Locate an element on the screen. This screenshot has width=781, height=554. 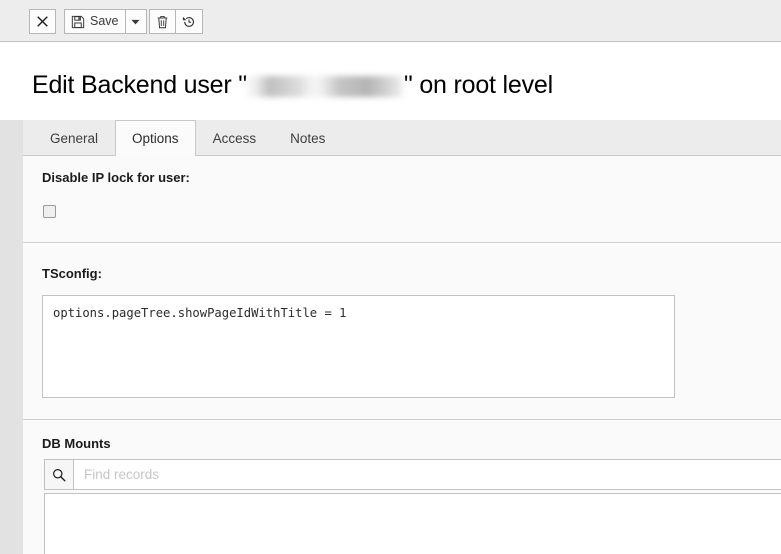
document-header-toolbar: Save is located at coordinates (390, 21).